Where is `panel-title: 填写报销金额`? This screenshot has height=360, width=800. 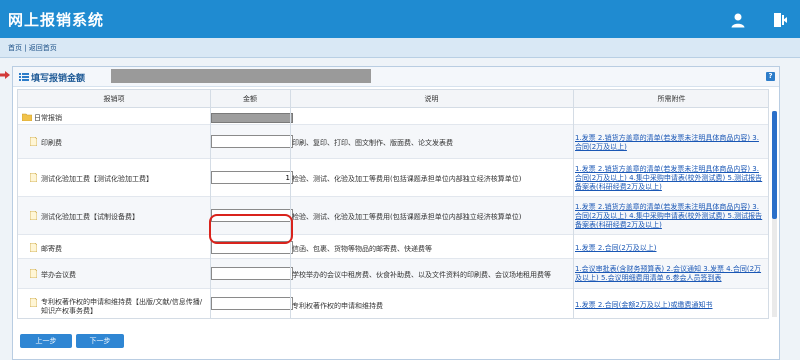
panel-title: 填写报销金额 is located at coordinates (58, 79).